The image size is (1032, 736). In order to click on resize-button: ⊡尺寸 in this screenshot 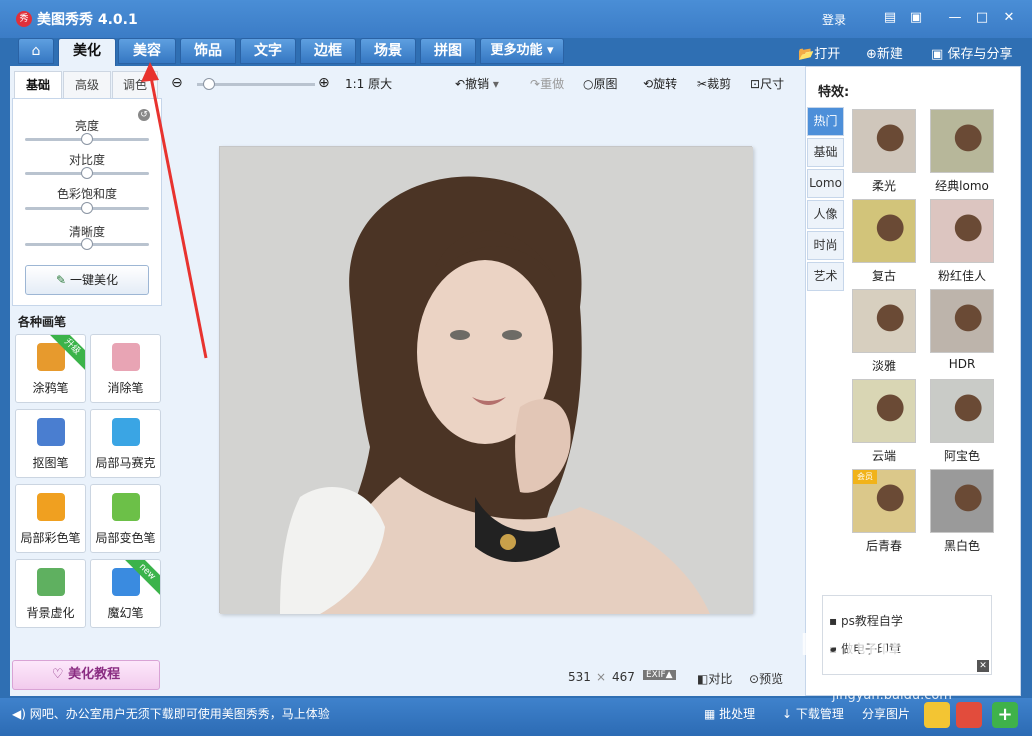, I will do `click(767, 83)`.